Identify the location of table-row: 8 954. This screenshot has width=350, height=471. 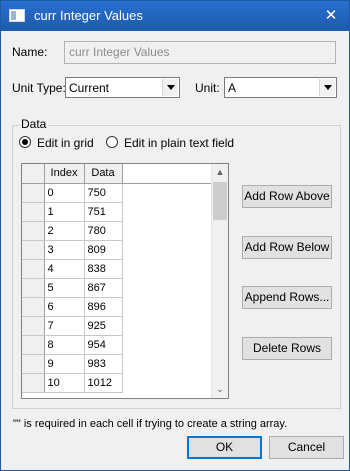
(117, 345).